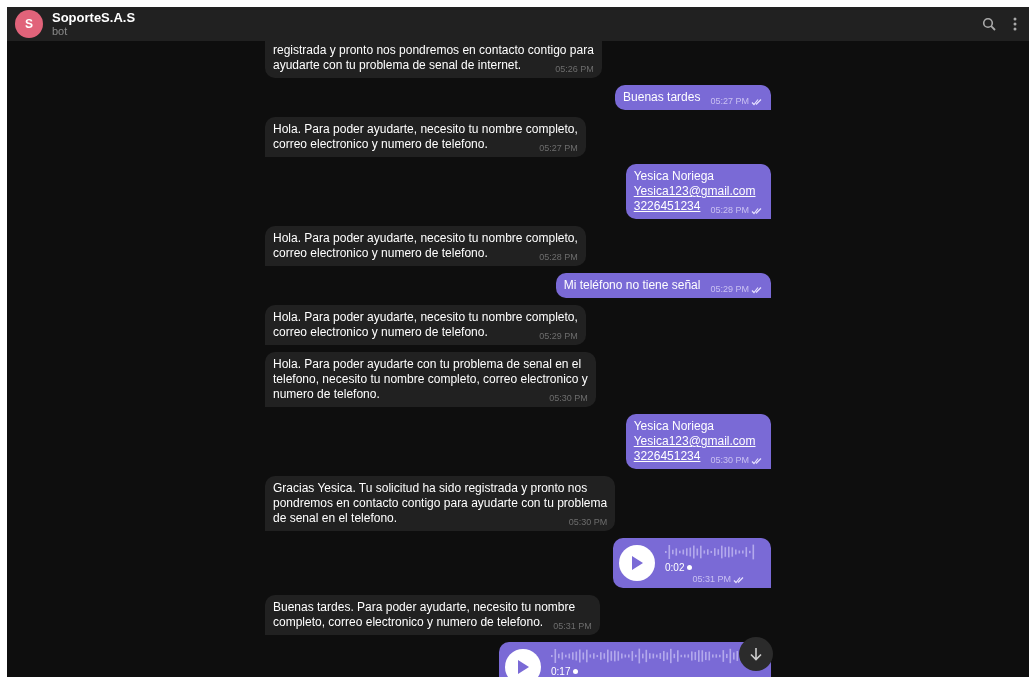  What do you see at coordinates (440, 503) in the screenshot?
I see `message-text: pondremos en contacto contigo para ayudarte con tu problema` at bounding box center [440, 503].